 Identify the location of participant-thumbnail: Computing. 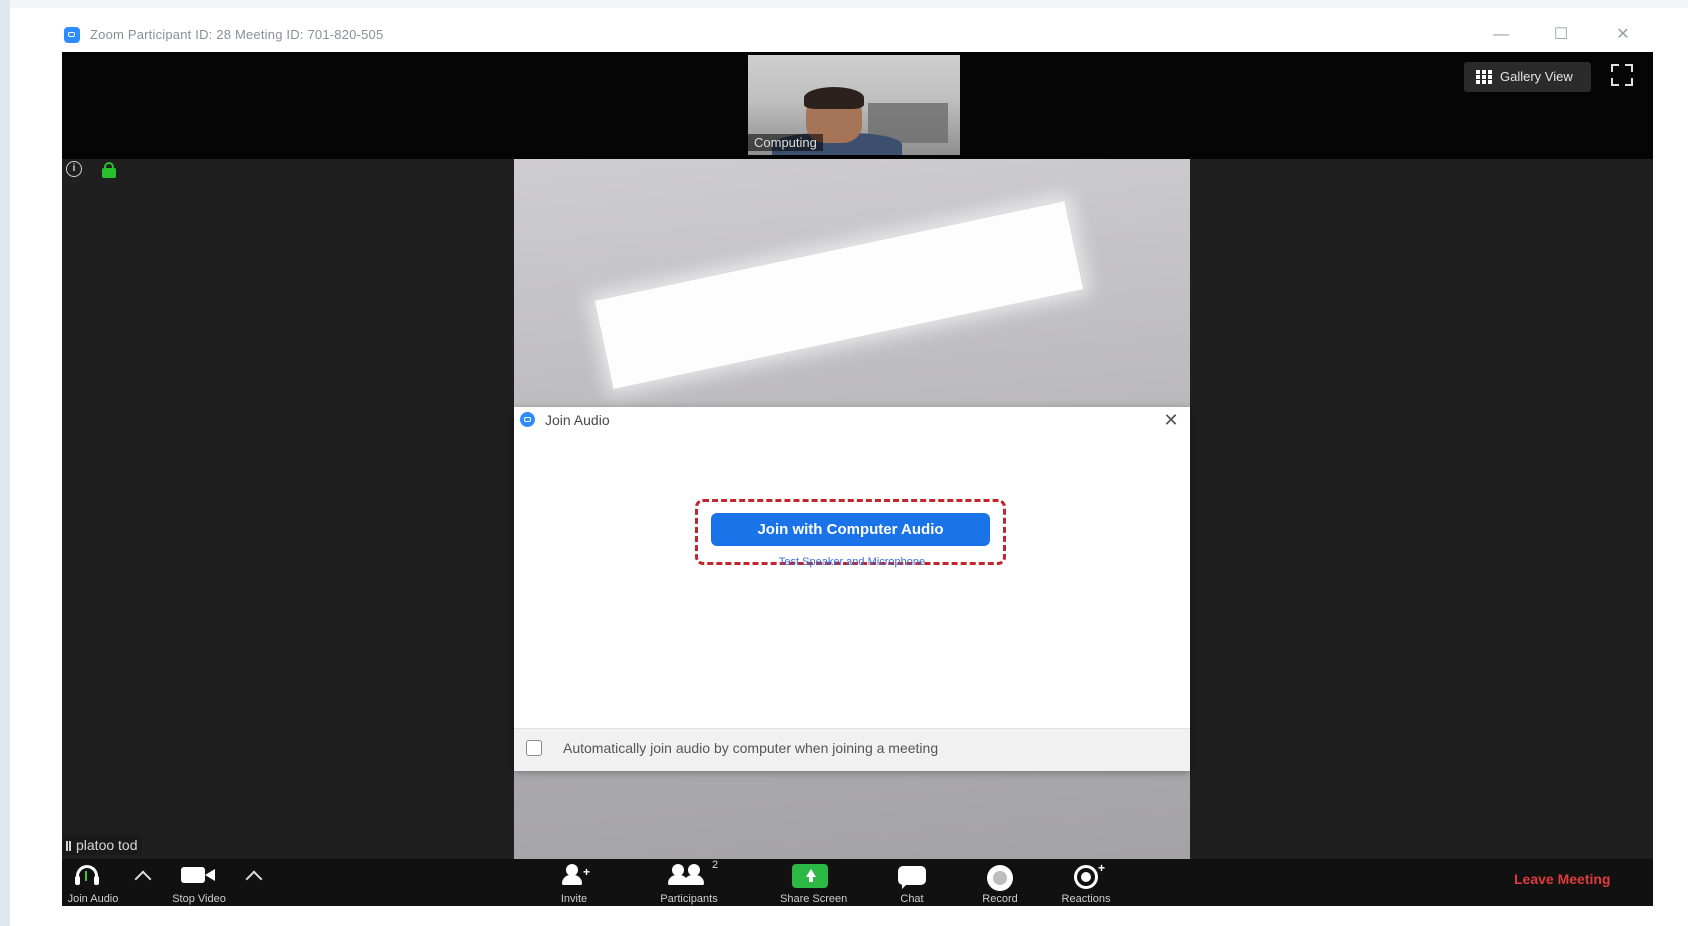
(854, 105).